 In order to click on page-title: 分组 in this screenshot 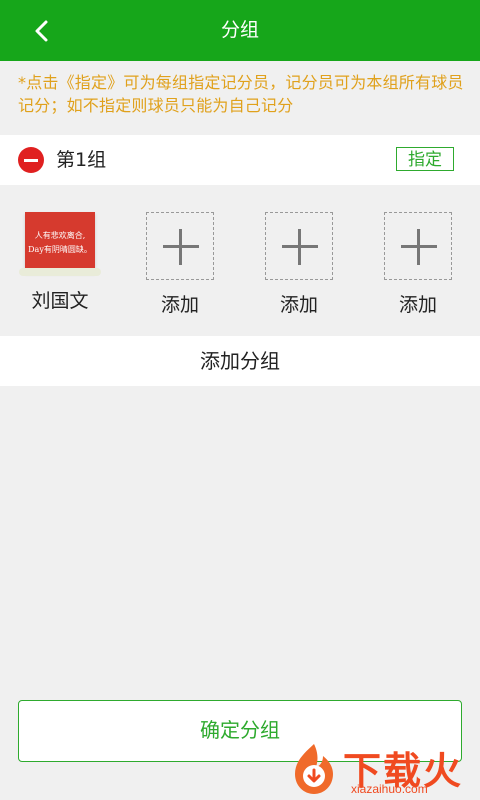, I will do `click(239, 30)`.